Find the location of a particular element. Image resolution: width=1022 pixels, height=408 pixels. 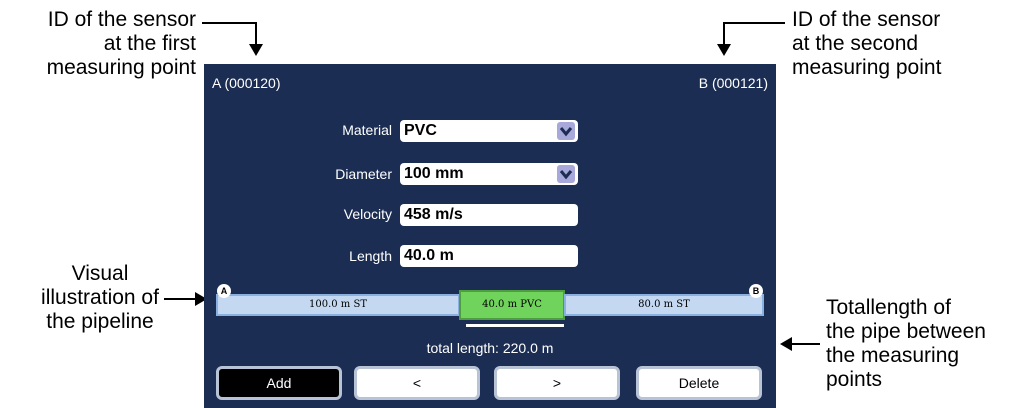

annotation-line: illustration of is located at coordinates (100, 297).